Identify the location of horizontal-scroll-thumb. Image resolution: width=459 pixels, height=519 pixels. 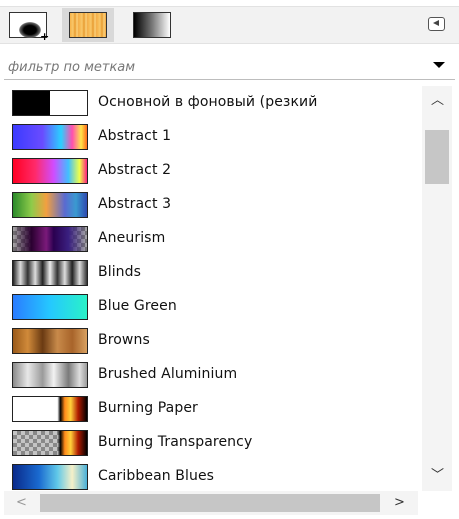
(210, 503).